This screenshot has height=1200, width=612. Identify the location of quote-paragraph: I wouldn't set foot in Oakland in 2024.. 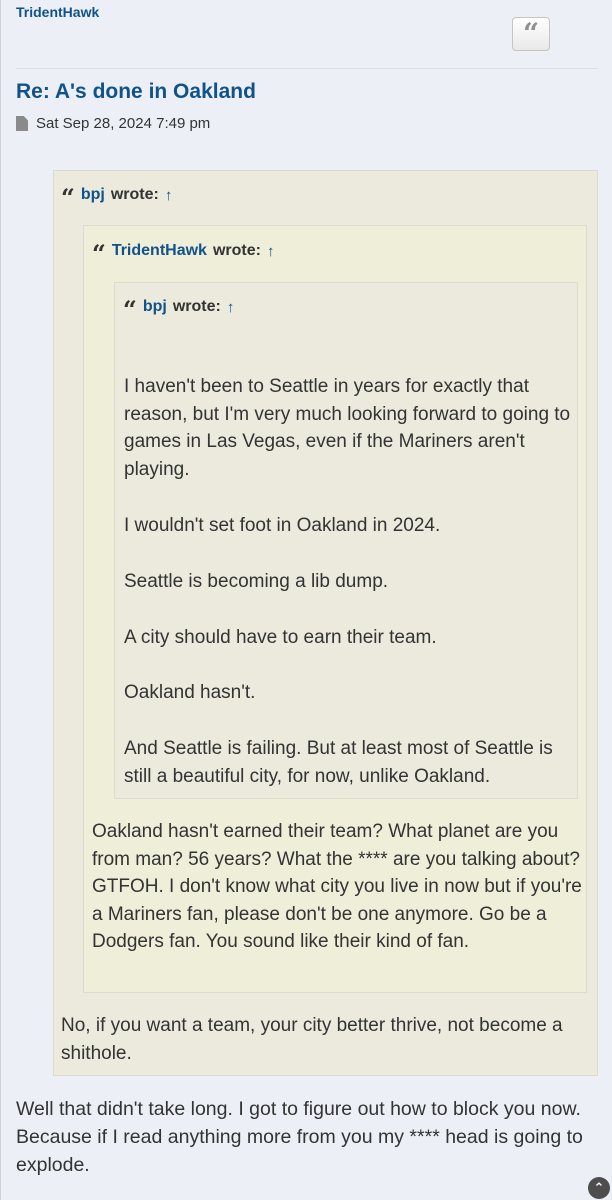
(282, 525).